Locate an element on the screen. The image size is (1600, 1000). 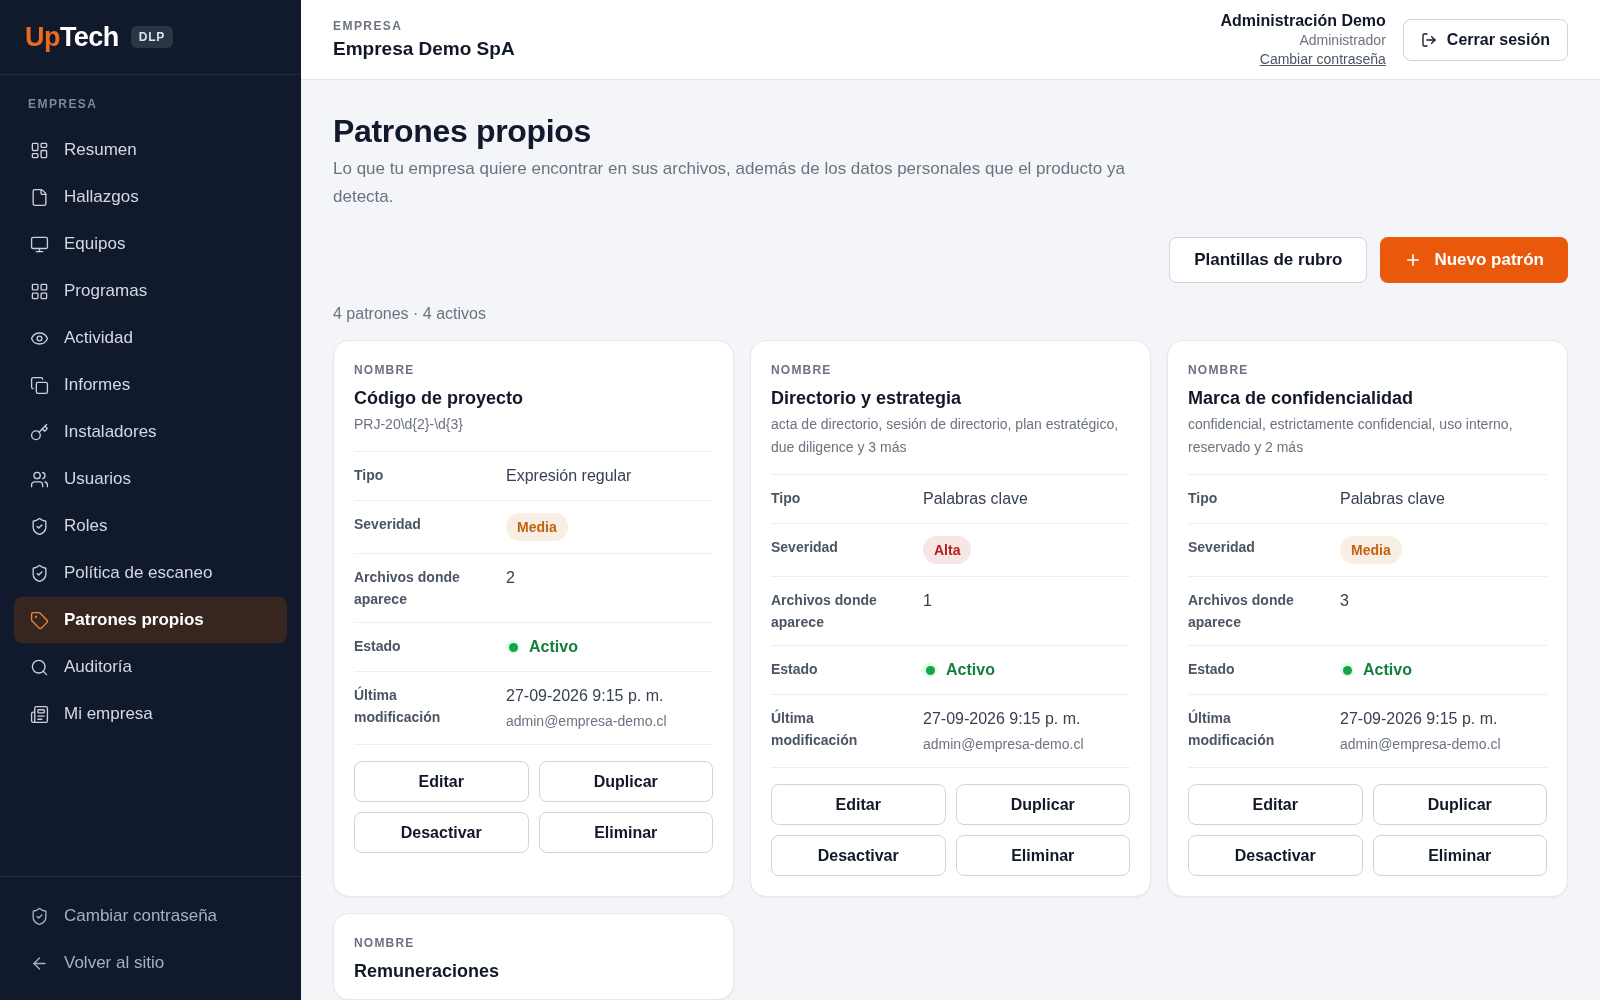
logout-button: Cerrar sesión is located at coordinates (1485, 39).